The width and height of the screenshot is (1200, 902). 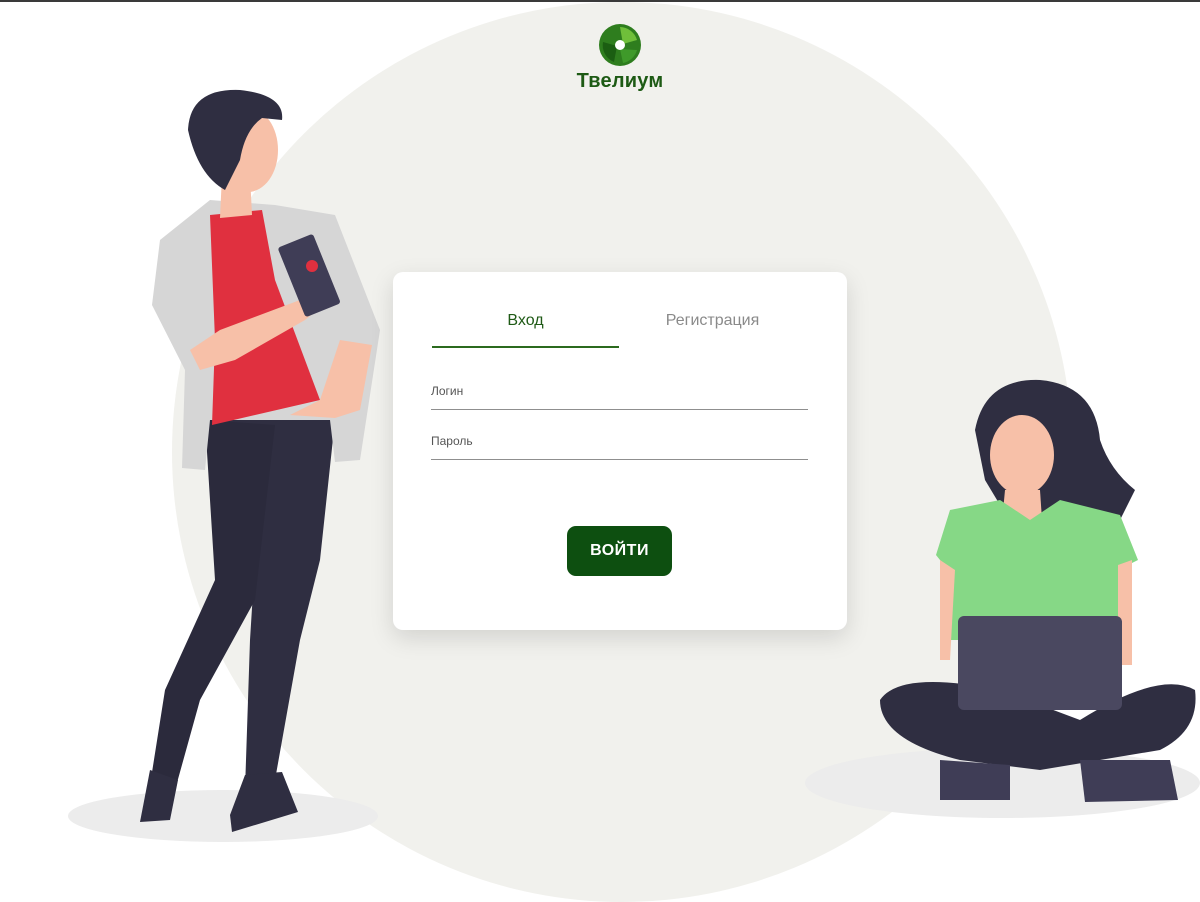 What do you see at coordinates (619, 455) in the screenshot?
I see `password-input` at bounding box center [619, 455].